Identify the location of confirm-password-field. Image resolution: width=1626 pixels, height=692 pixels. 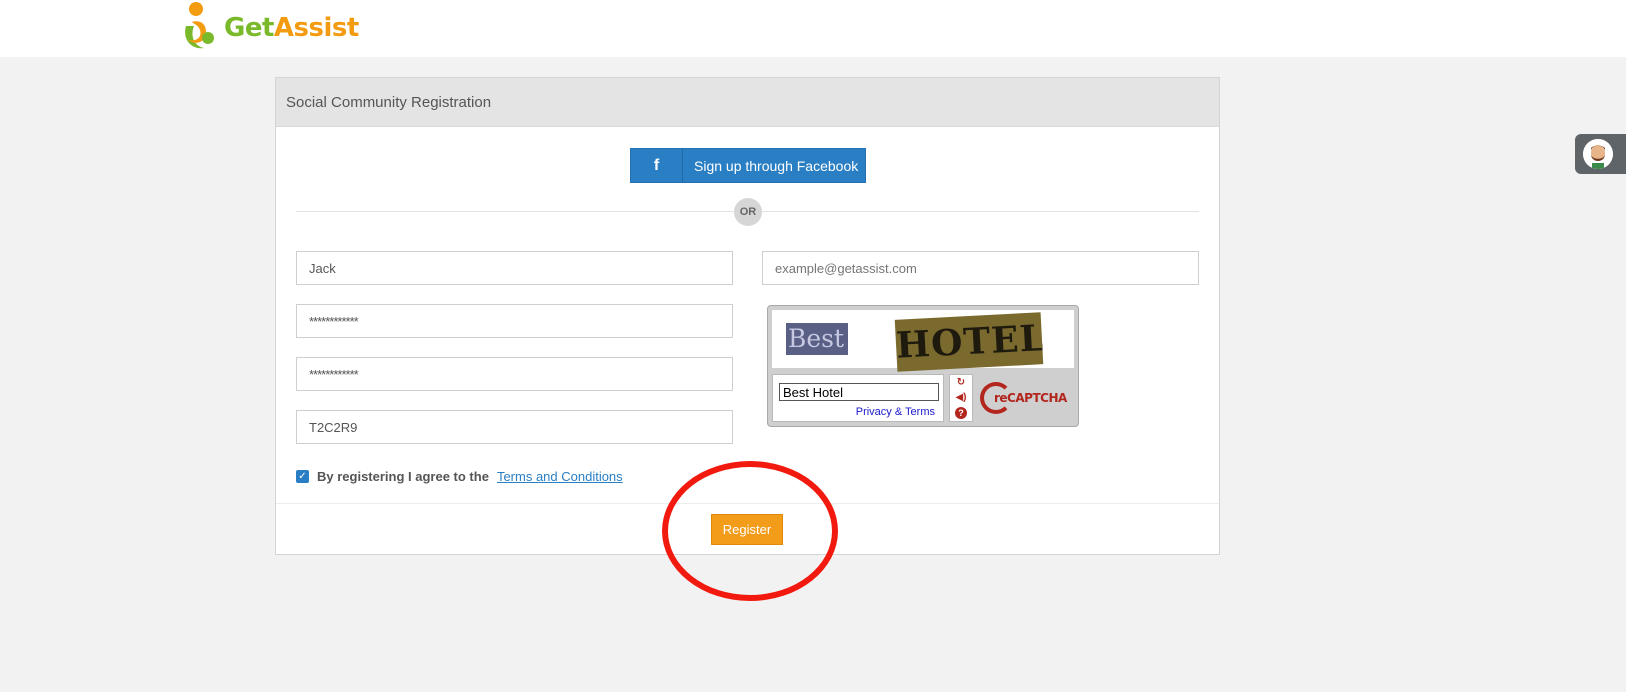
(514, 374).